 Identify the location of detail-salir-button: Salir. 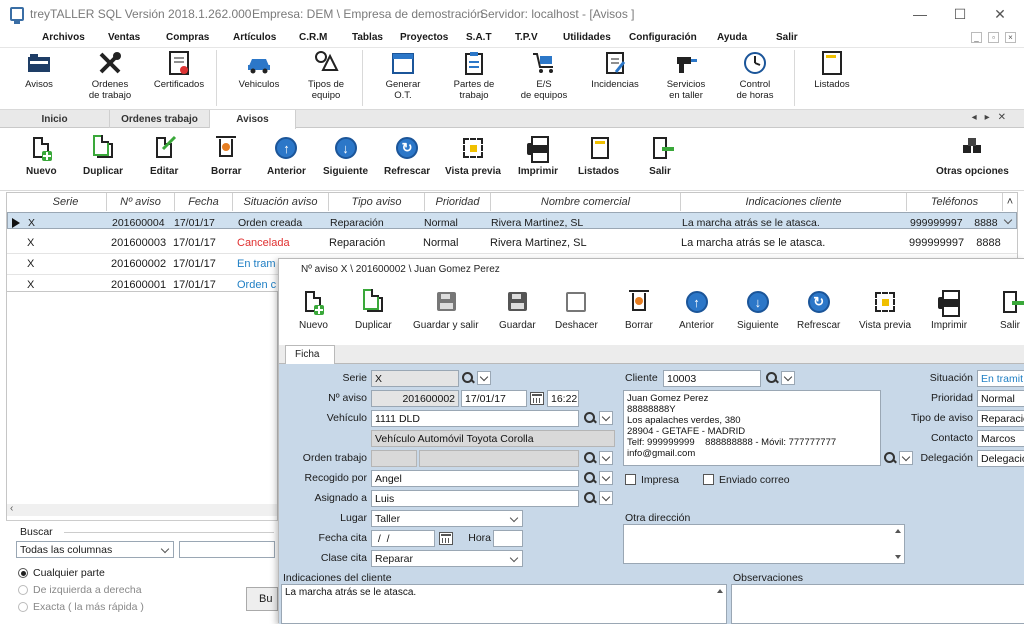
(1010, 310).